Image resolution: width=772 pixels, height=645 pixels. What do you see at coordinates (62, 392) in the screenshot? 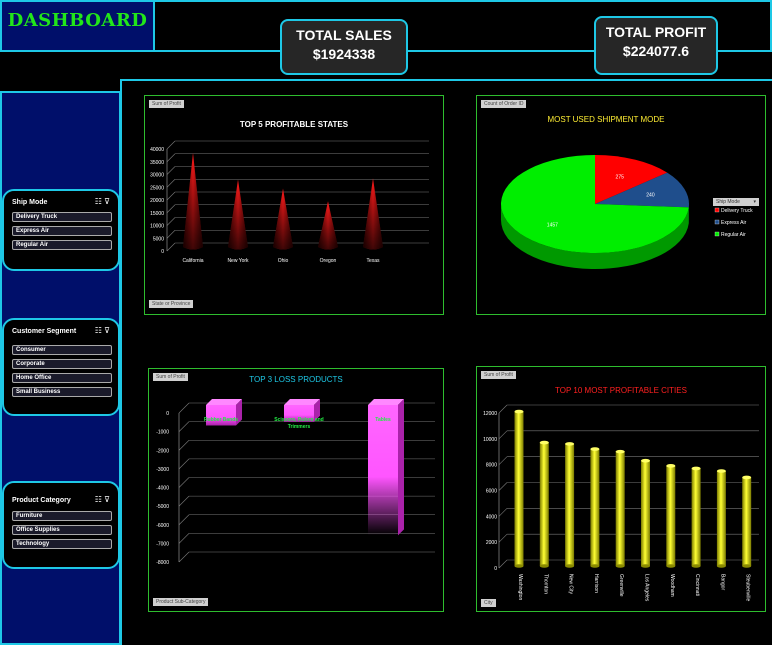
I see `slicer-item: Small Business` at bounding box center [62, 392].